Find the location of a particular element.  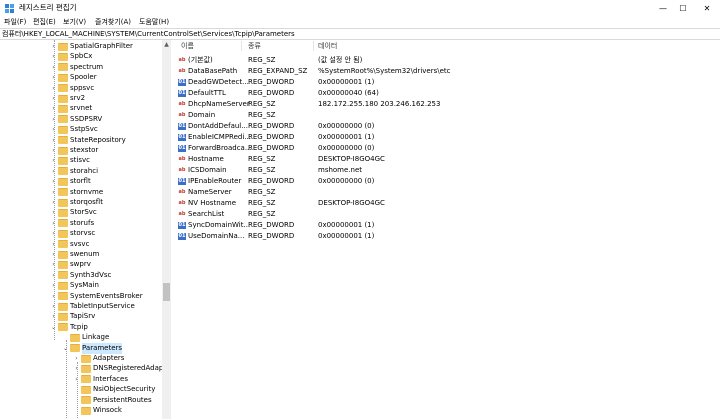

tree-item: › svsvc is located at coordinates (69, 244).